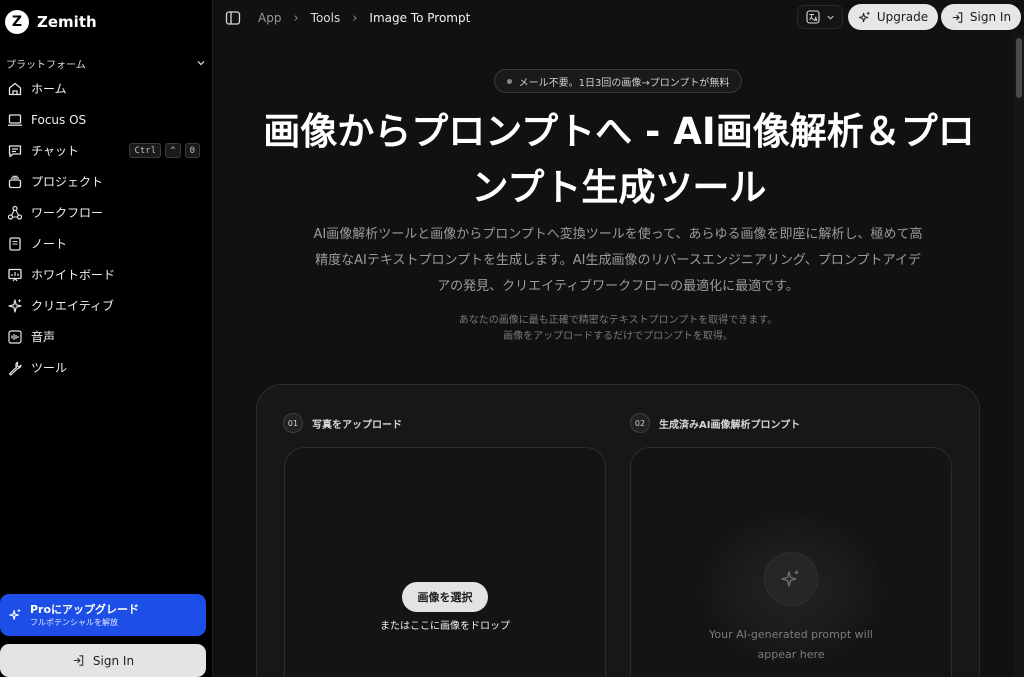 This screenshot has height=677, width=1024. What do you see at coordinates (293, 423) in the screenshot?
I see `step-number: 01` at bounding box center [293, 423].